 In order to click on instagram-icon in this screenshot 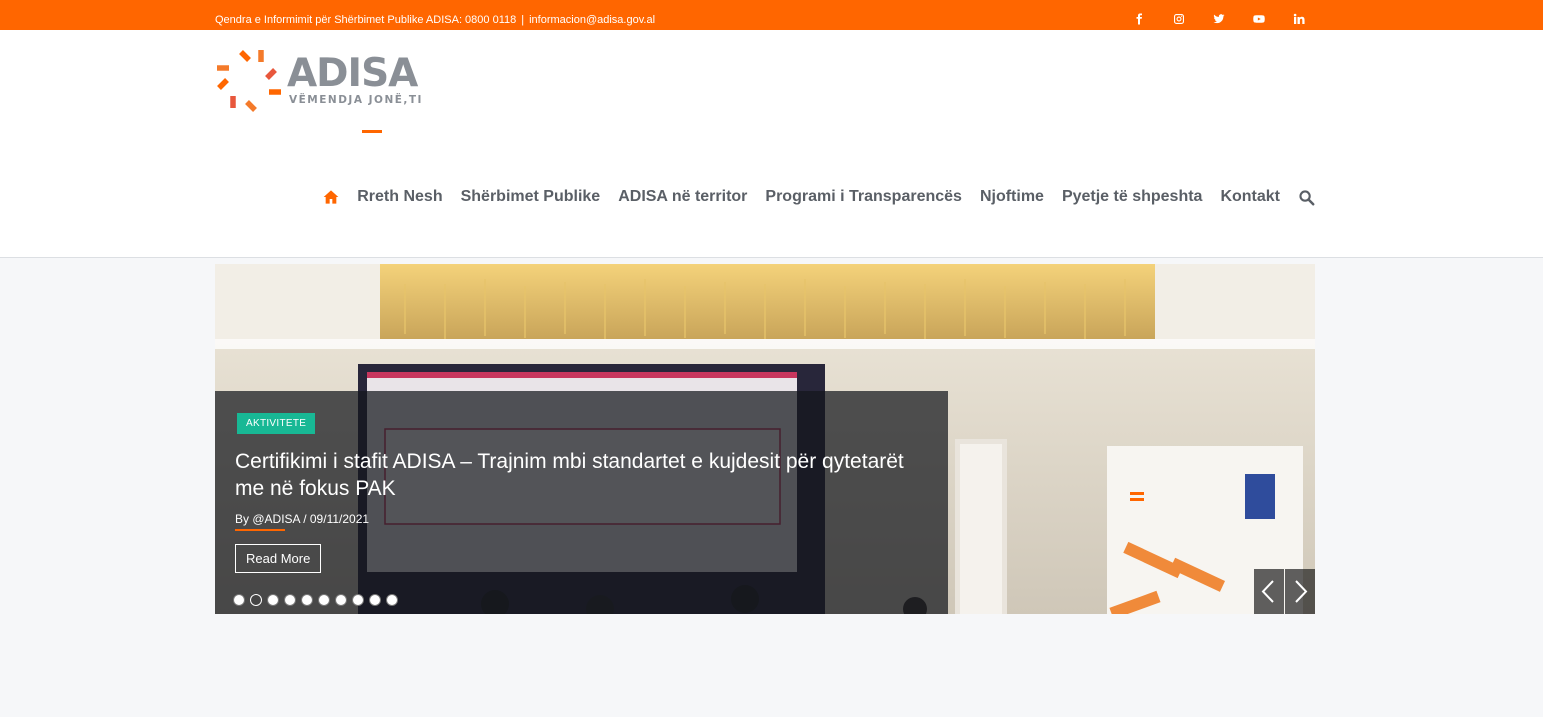, I will do `click(1179, 19)`.